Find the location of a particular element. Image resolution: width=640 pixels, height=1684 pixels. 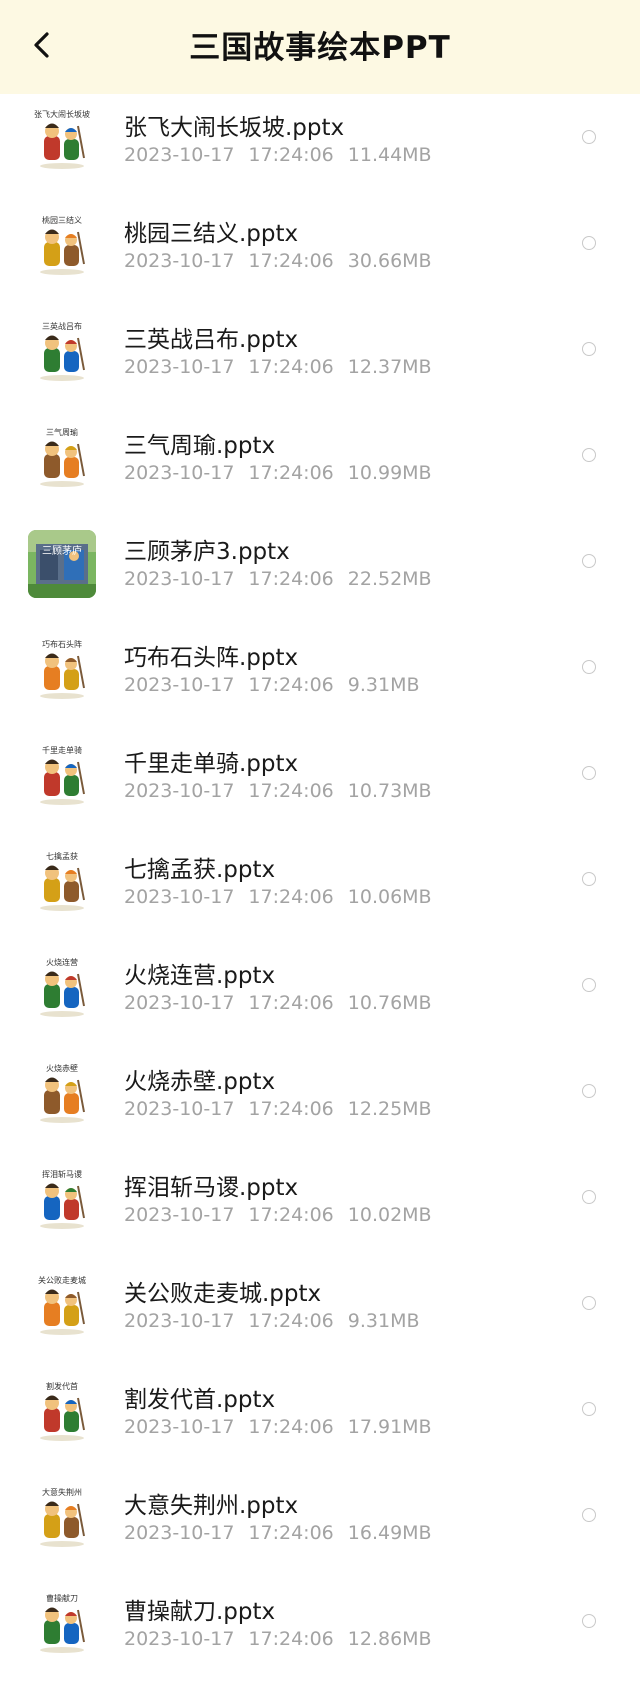

thumbnail-caption: 挥泪斩马谡 is located at coordinates (62, 1174).